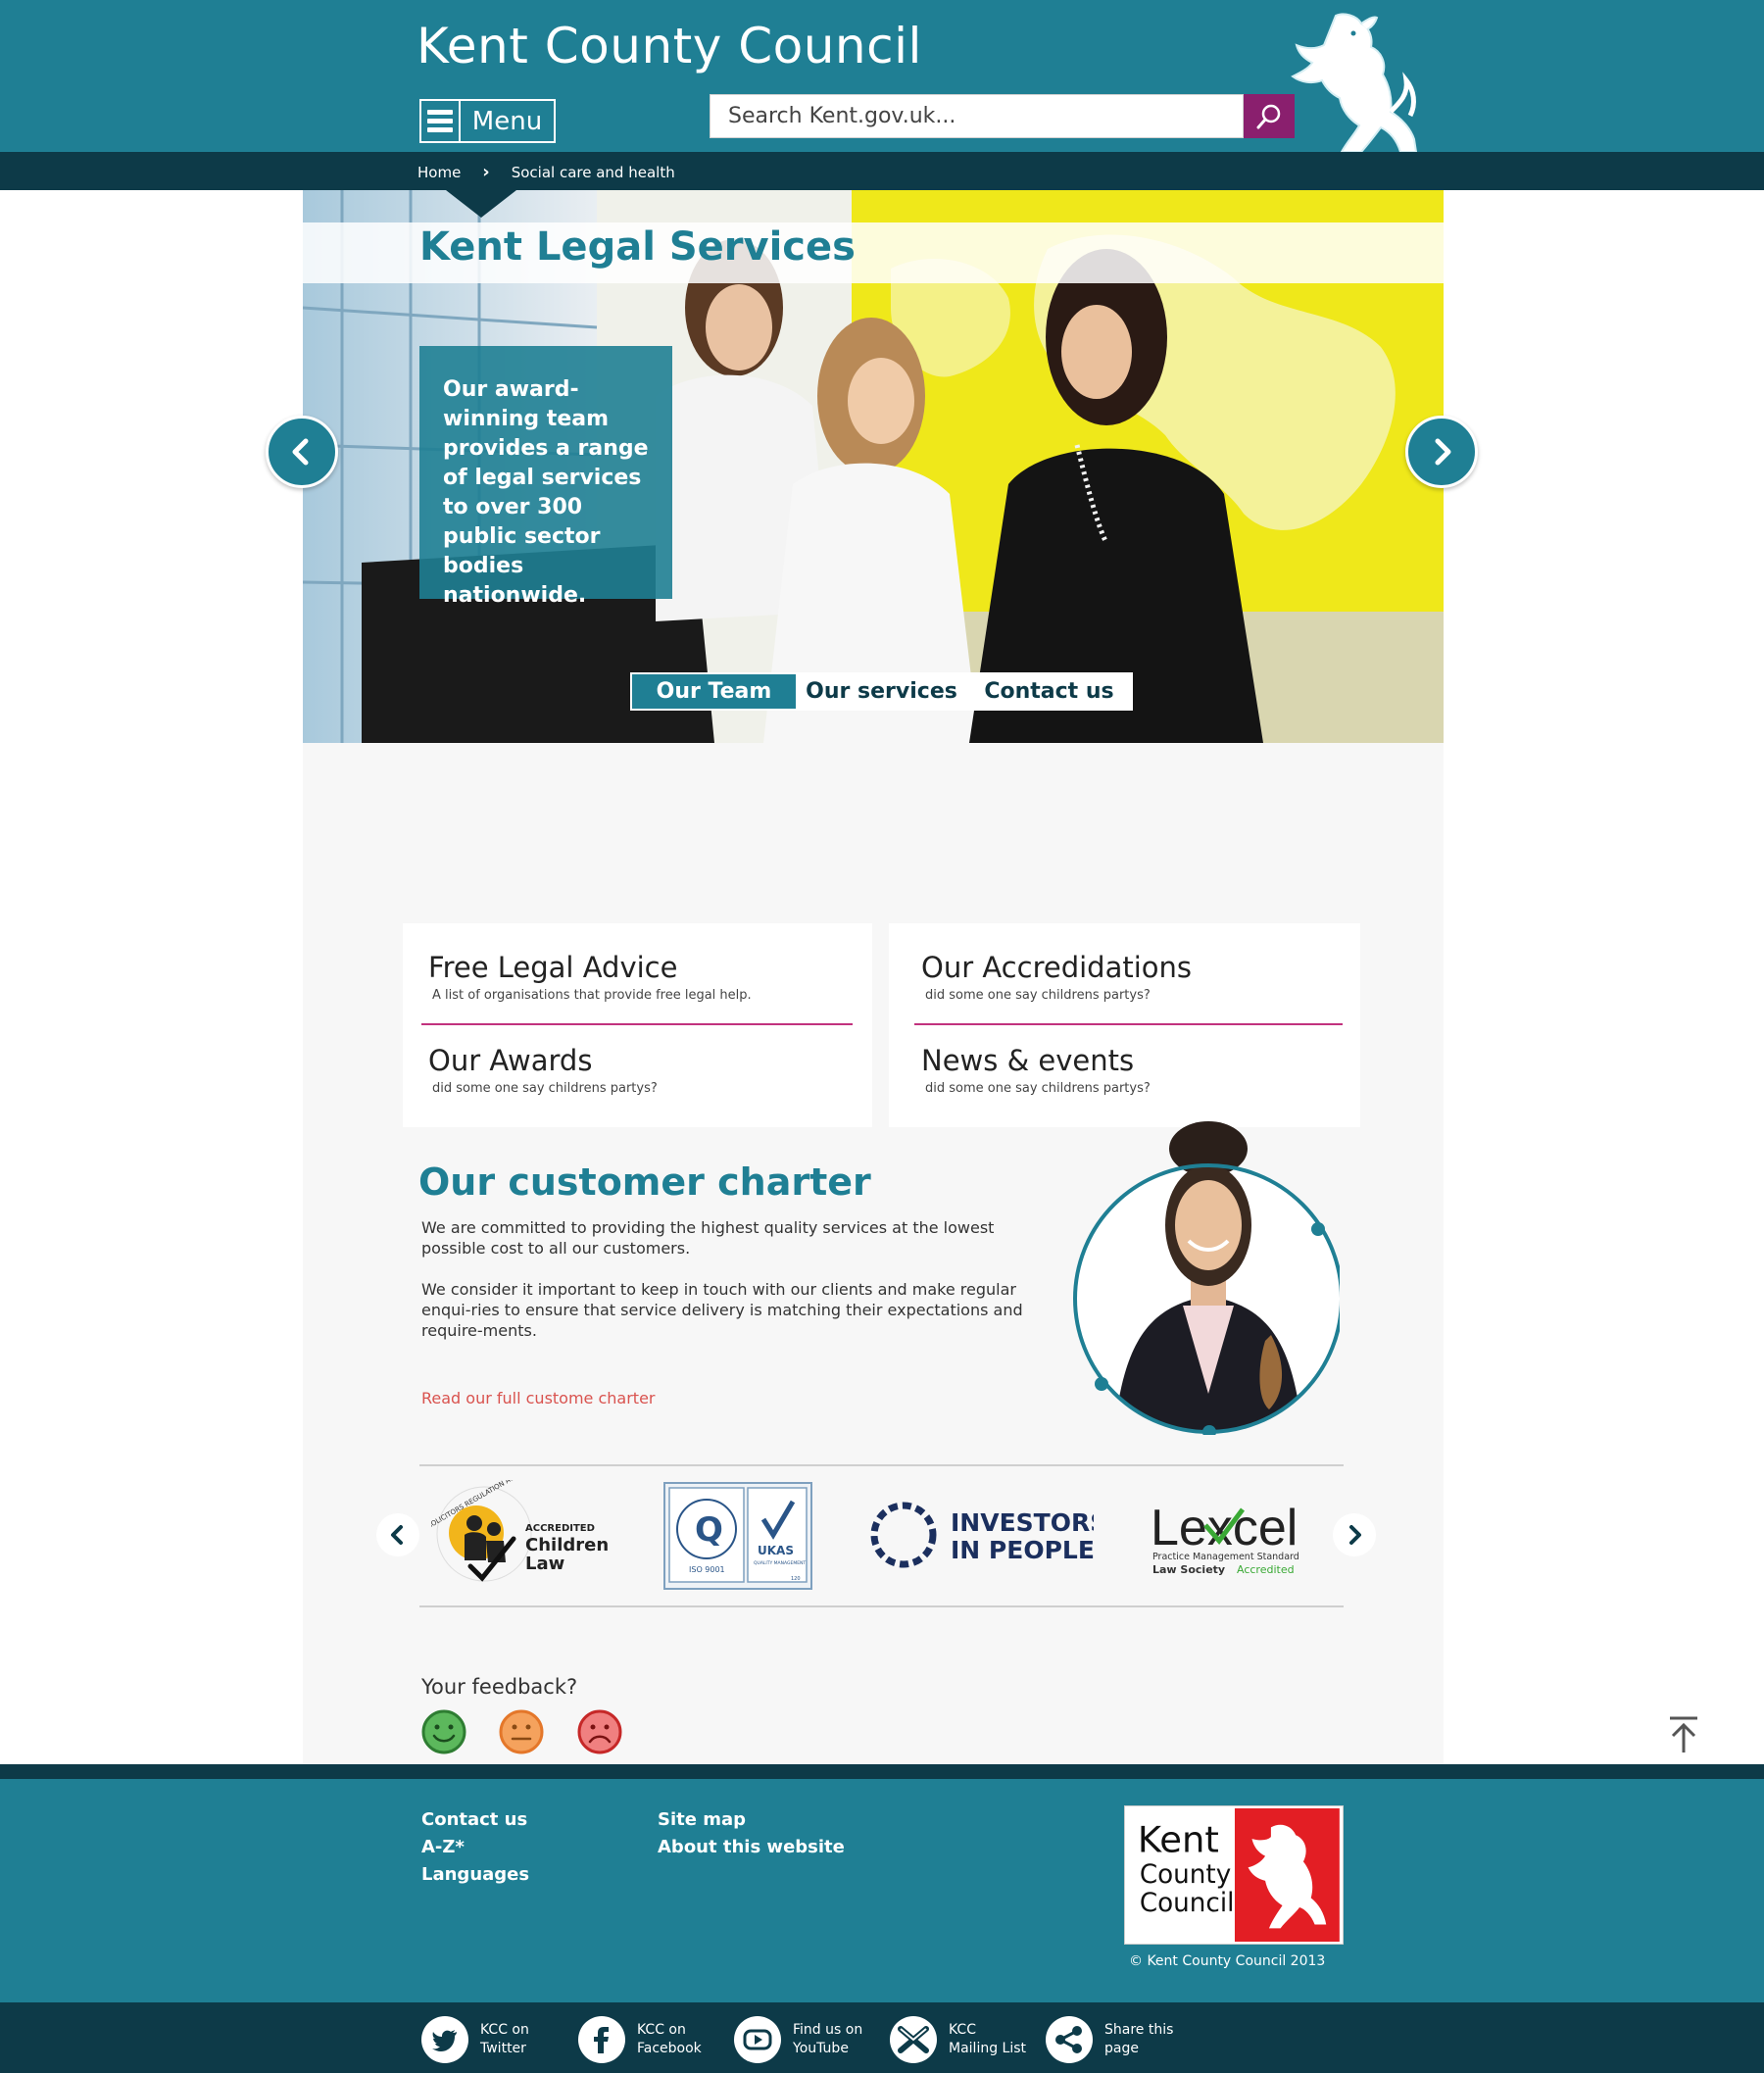  Describe the element at coordinates (1139, 2030) in the screenshot. I see `social-line1: Share this` at that location.